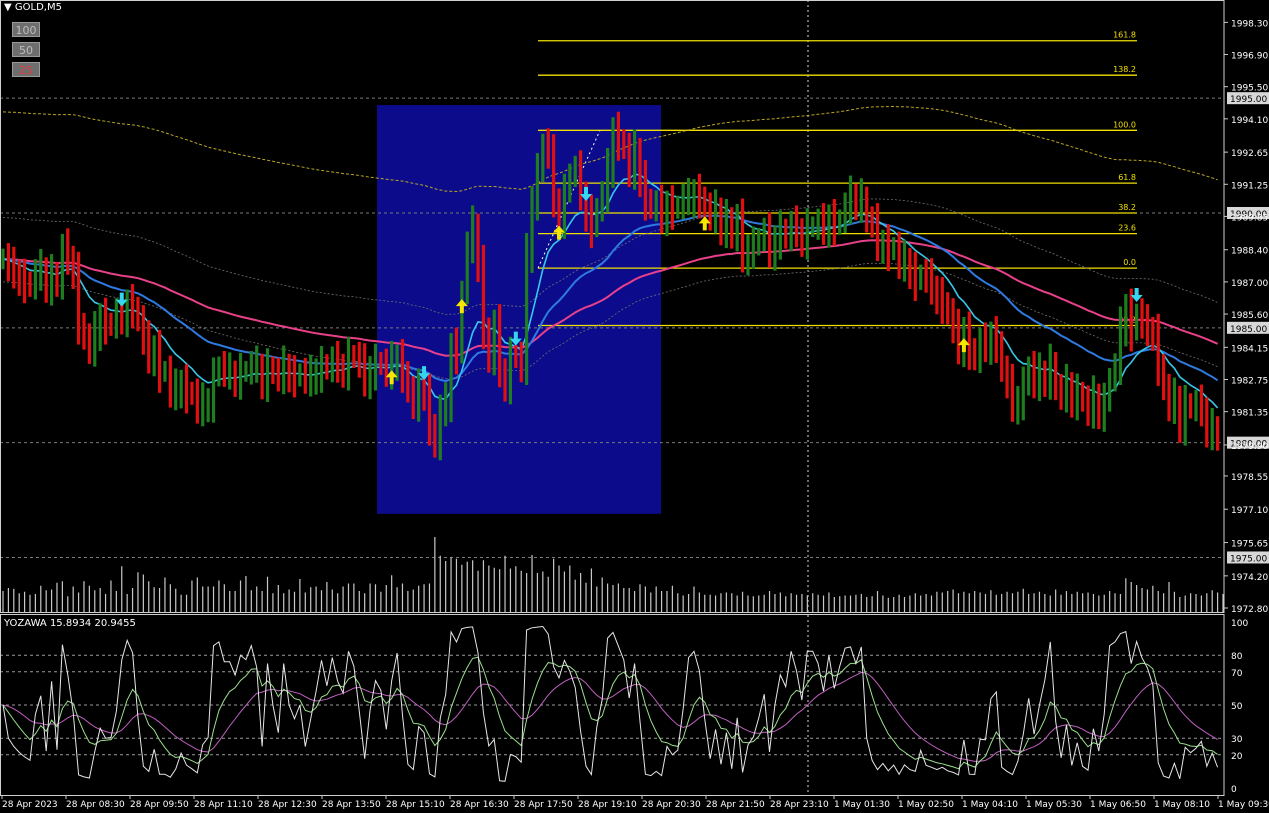 The width and height of the screenshot is (1269, 813). I want to click on oscillator-smooth-line, so click(610, 713).